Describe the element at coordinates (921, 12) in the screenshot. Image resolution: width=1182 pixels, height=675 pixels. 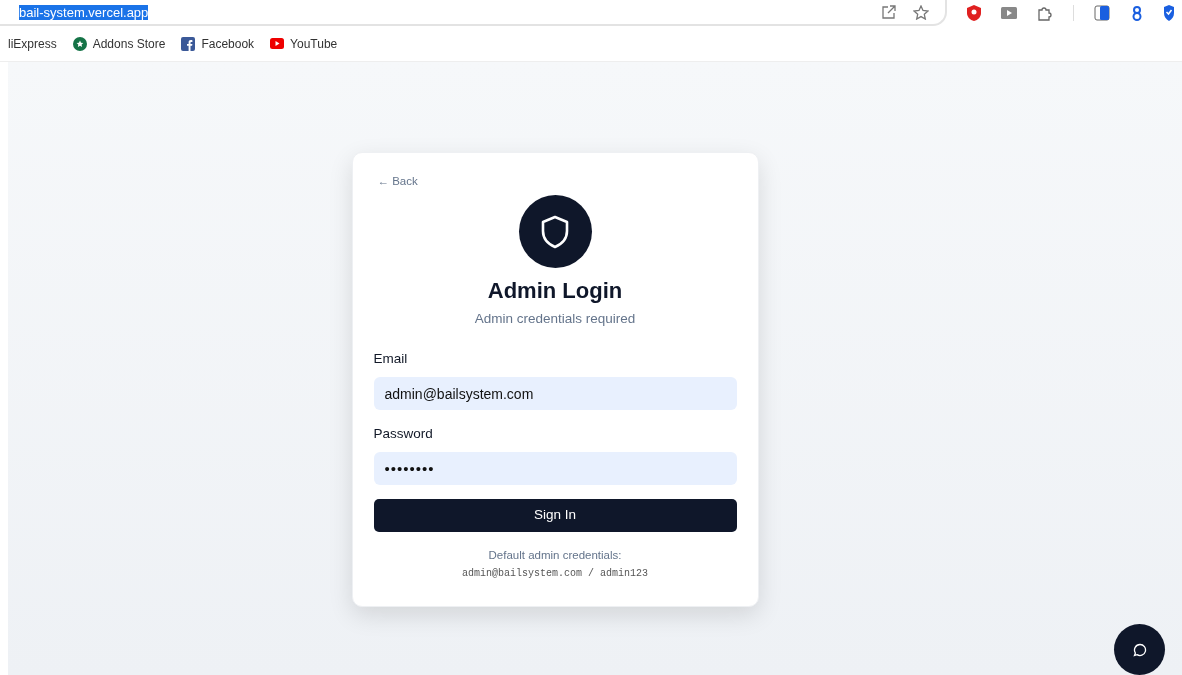
I see `star-icon` at that location.